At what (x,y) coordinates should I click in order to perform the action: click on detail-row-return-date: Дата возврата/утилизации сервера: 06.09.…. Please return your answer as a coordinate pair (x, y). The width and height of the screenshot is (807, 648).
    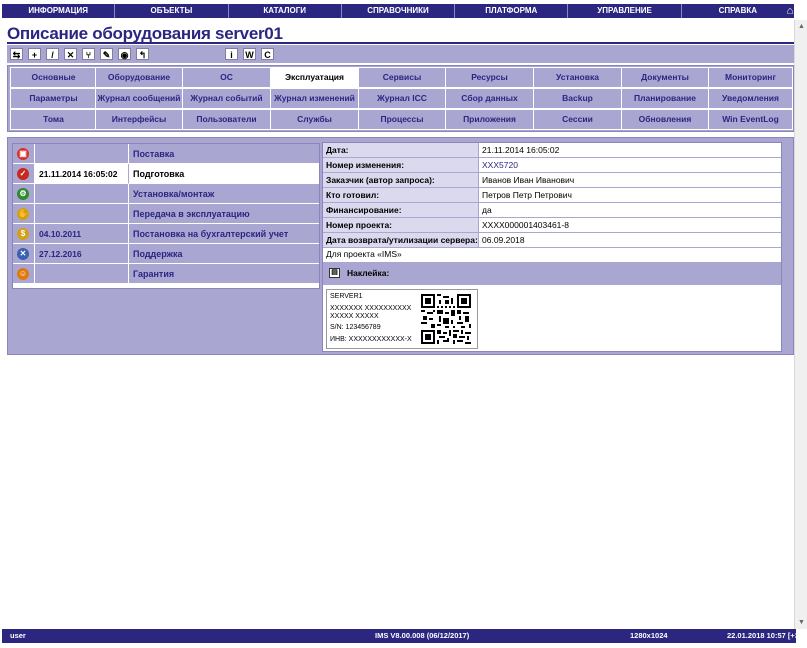
    Looking at the image, I should click on (552, 240).